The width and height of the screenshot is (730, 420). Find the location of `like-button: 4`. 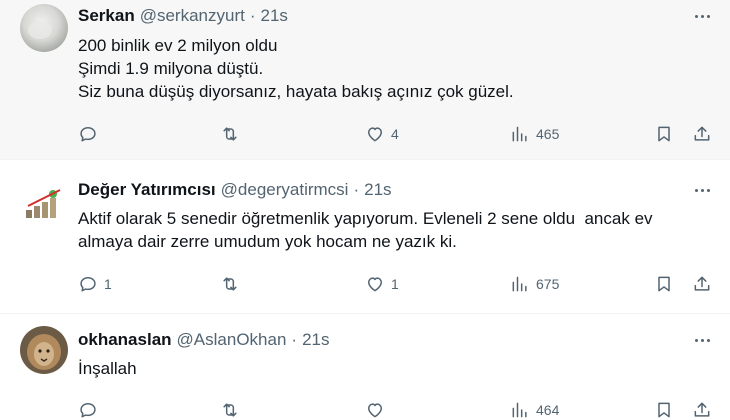

like-button: 4 is located at coordinates (382, 134).